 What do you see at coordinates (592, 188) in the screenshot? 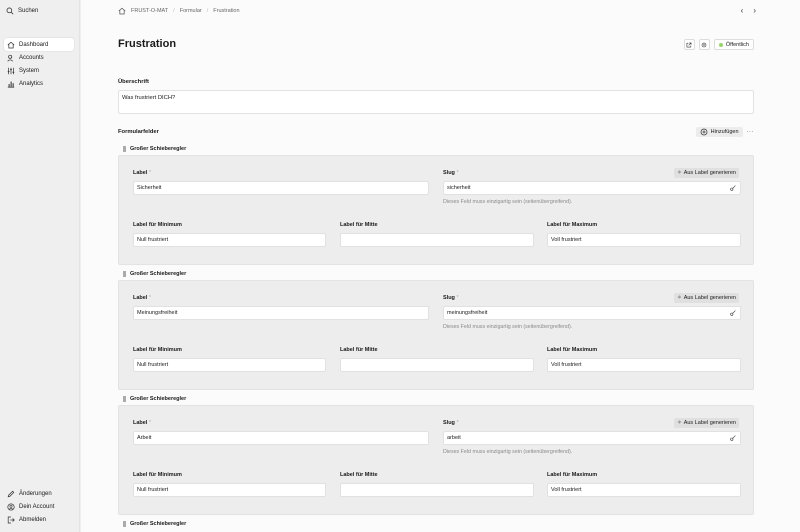
I see `slug-input: sicherheit` at bounding box center [592, 188].